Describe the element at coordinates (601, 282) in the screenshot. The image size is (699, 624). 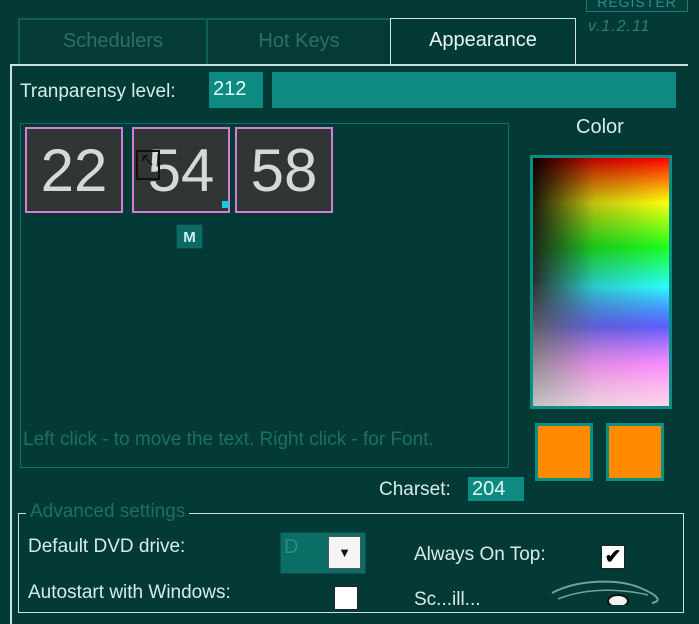
I see `color-spectrum-picker` at that location.